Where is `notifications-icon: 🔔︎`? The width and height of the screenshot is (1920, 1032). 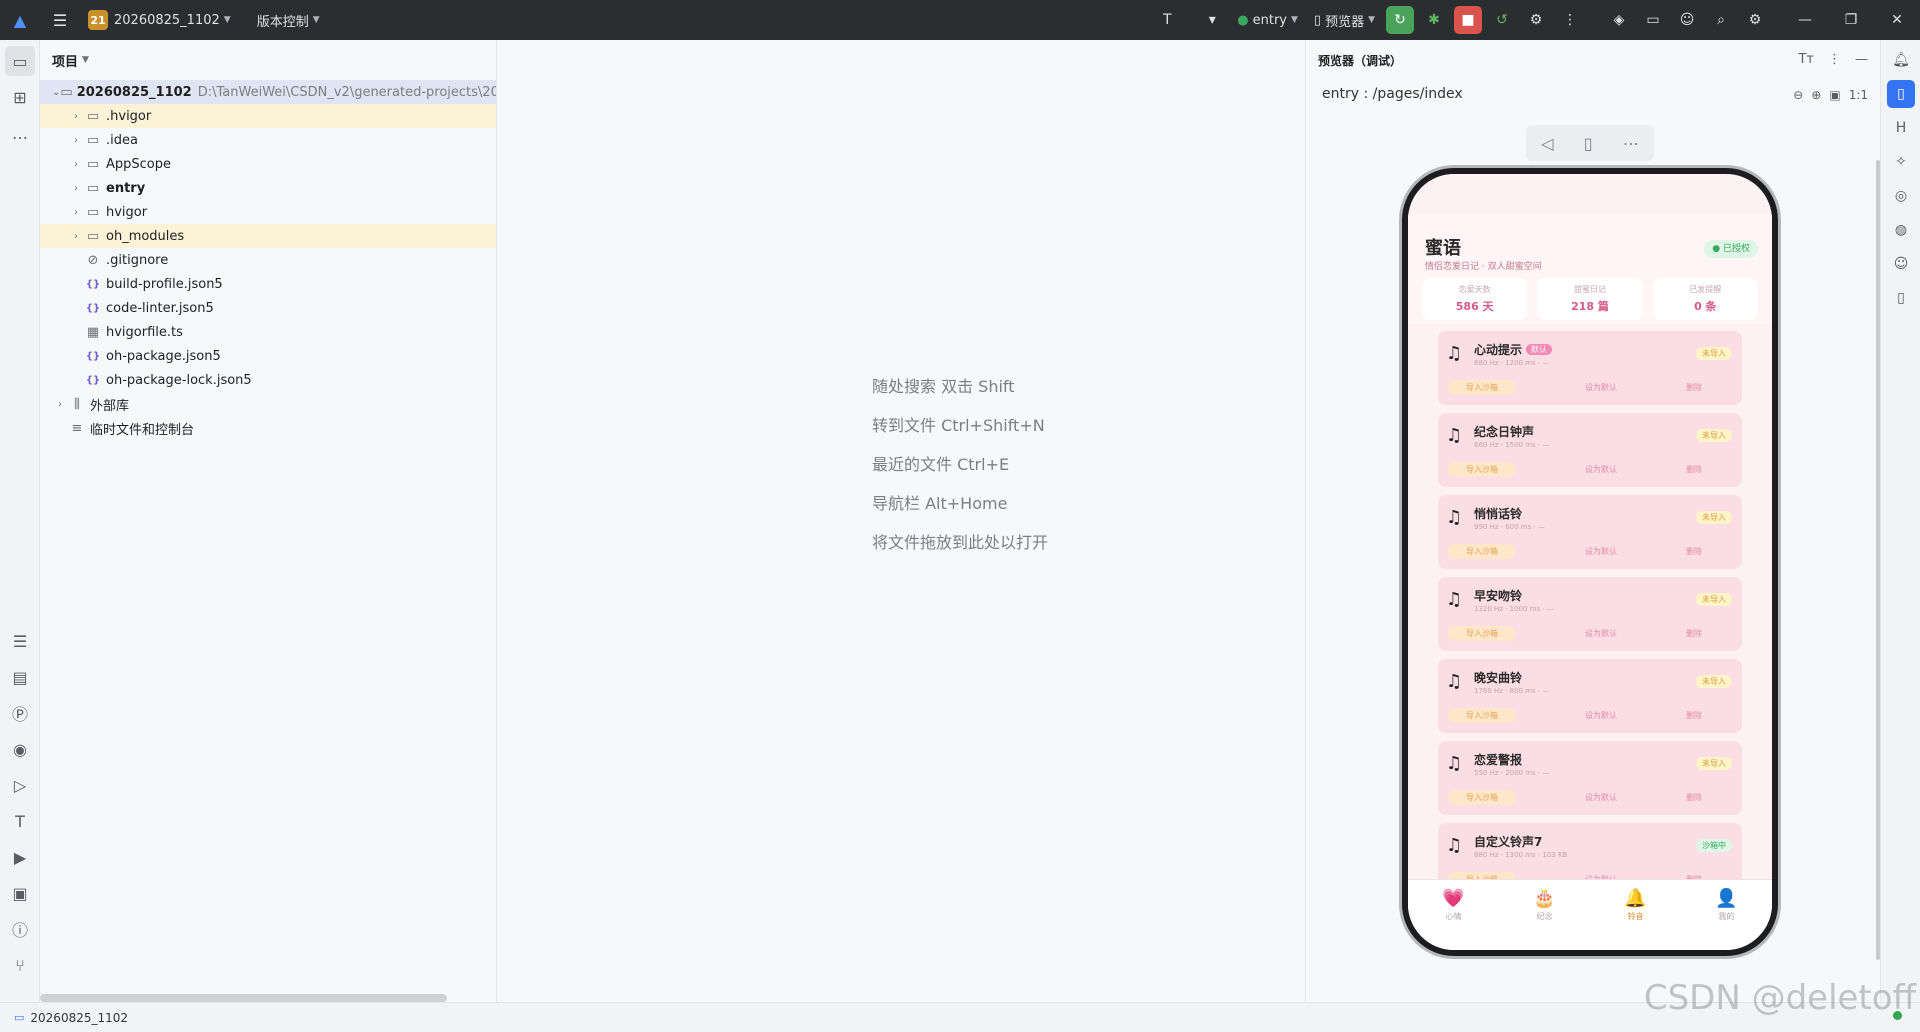
notifications-icon: 🔔︎ is located at coordinates (1901, 60).